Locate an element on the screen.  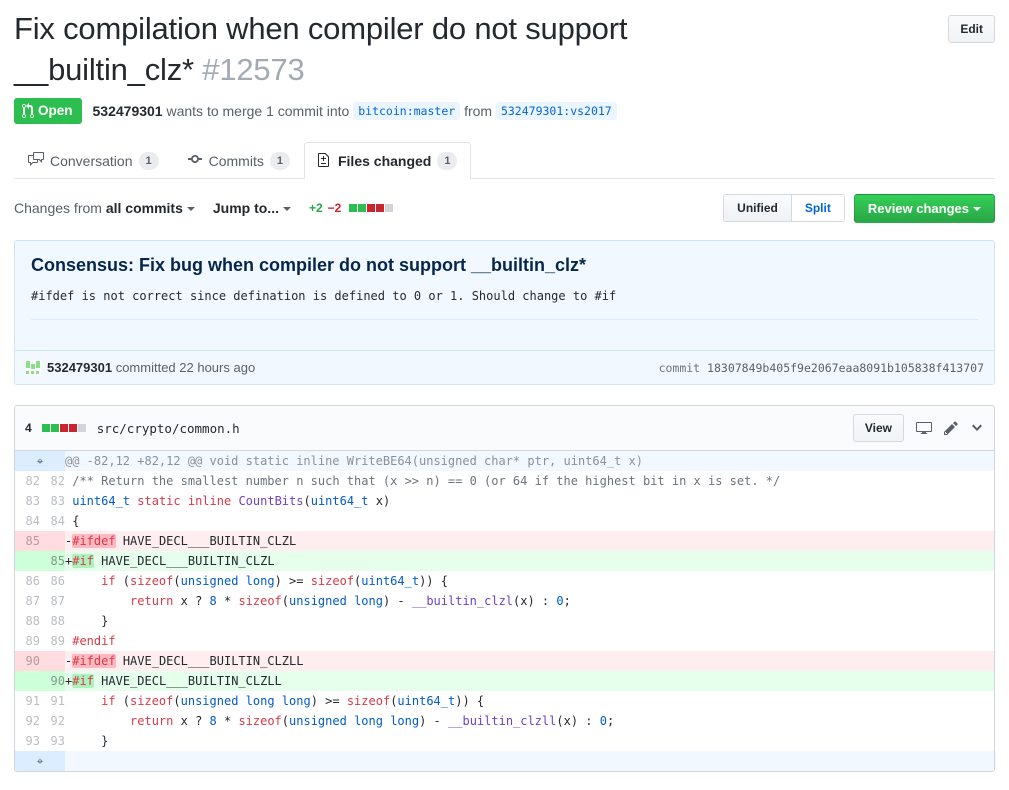
commit-time: committed 22 hours ago is located at coordinates (185, 367).